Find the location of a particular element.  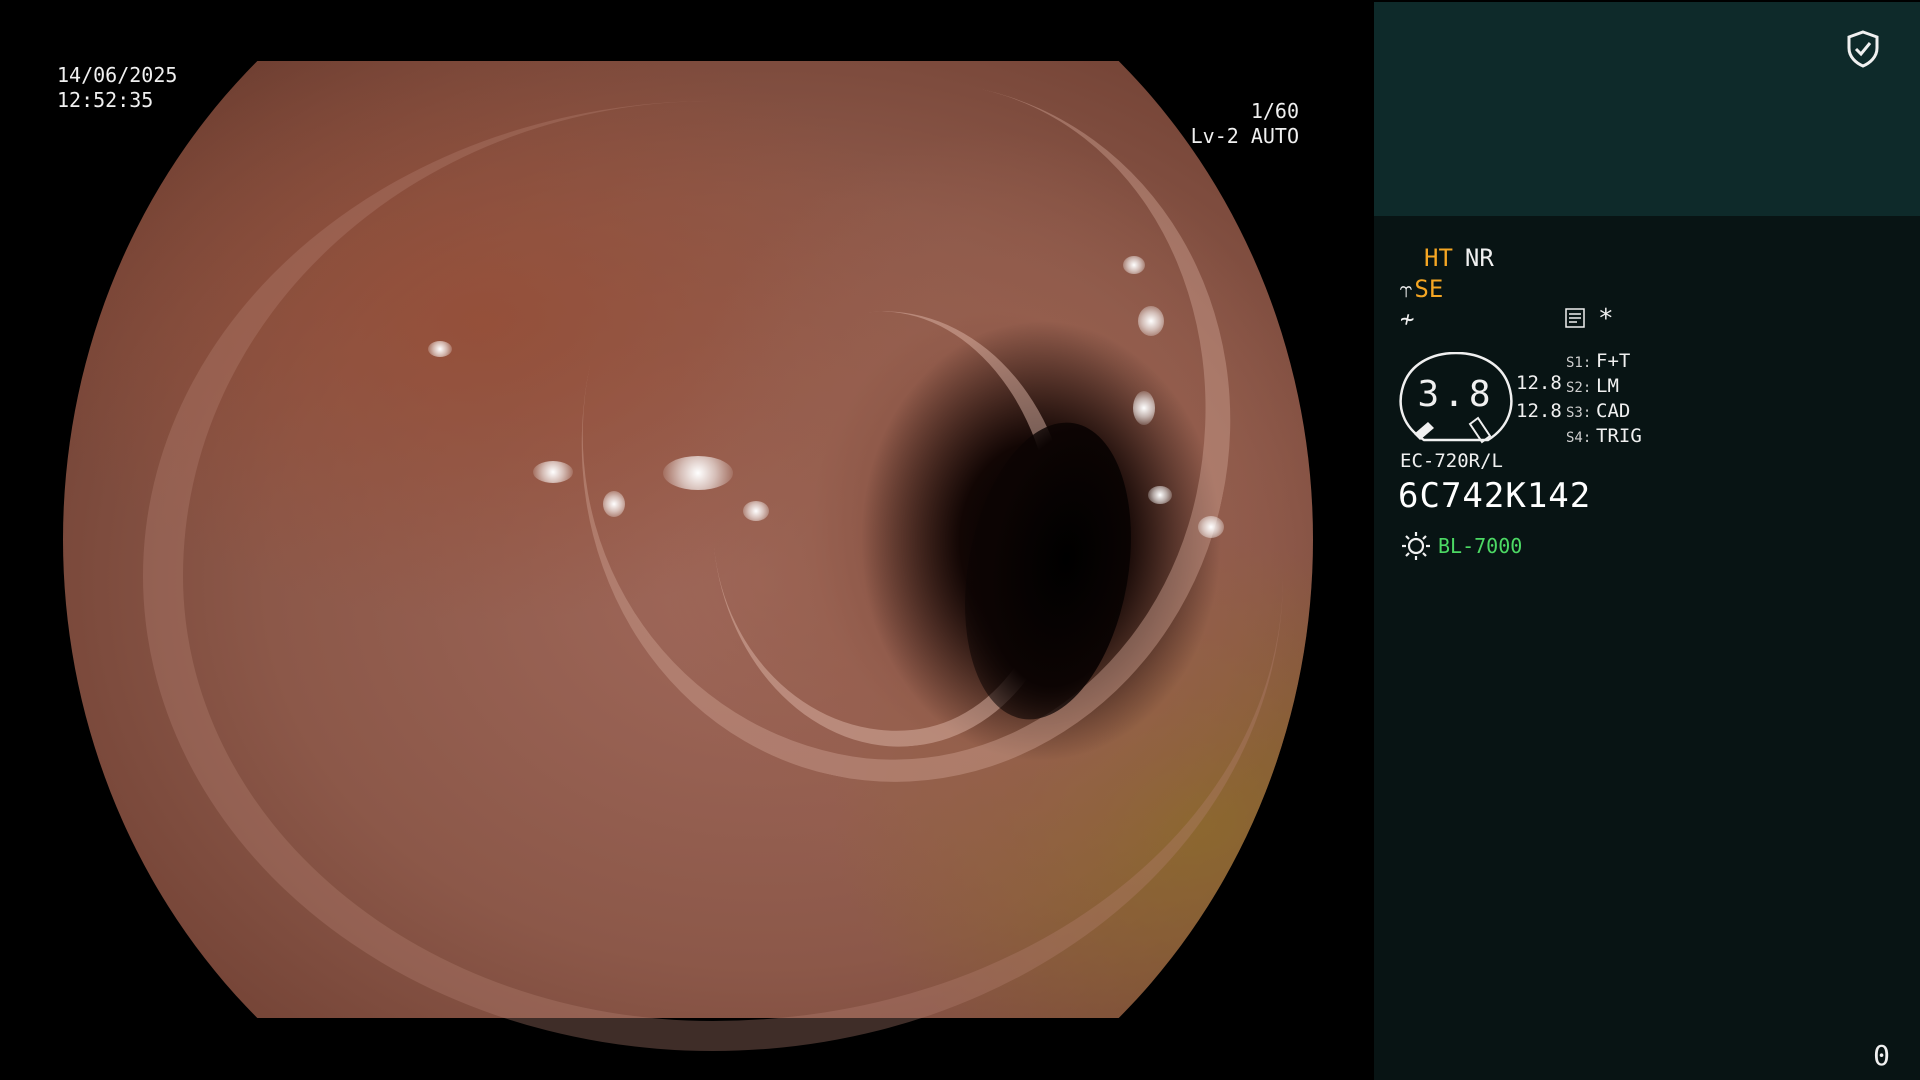

time-text: 12:52:35 is located at coordinates (105, 100).